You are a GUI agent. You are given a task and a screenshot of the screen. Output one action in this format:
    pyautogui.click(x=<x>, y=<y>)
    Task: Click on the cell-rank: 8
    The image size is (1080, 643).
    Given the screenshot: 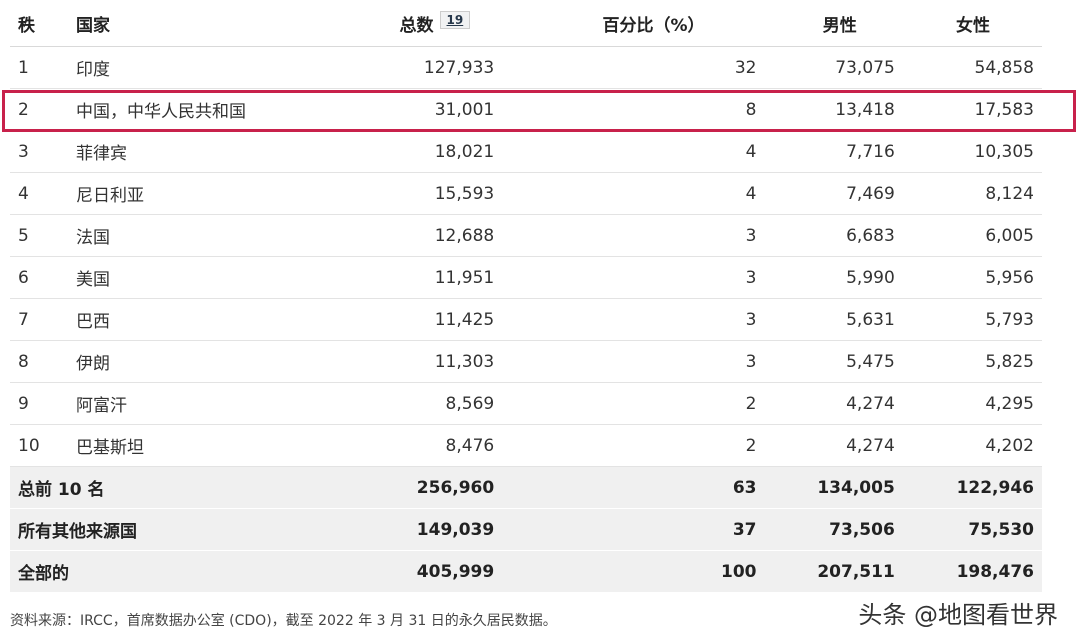 What is the action you would take?
    pyautogui.click(x=43, y=361)
    